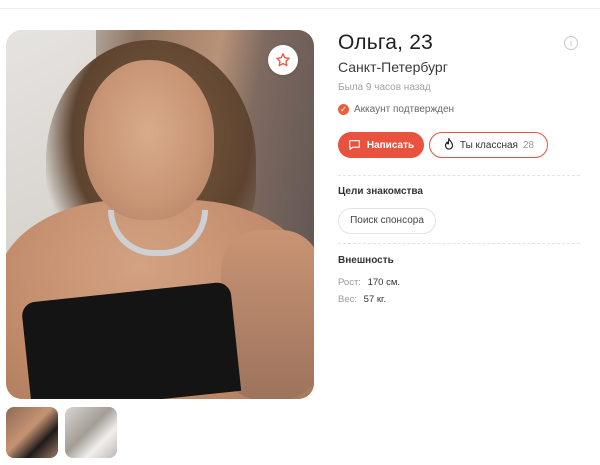  What do you see at coordinates (571, 43) in the screenshot?
I see `info-icon: i` at bounding box center [571, 43].